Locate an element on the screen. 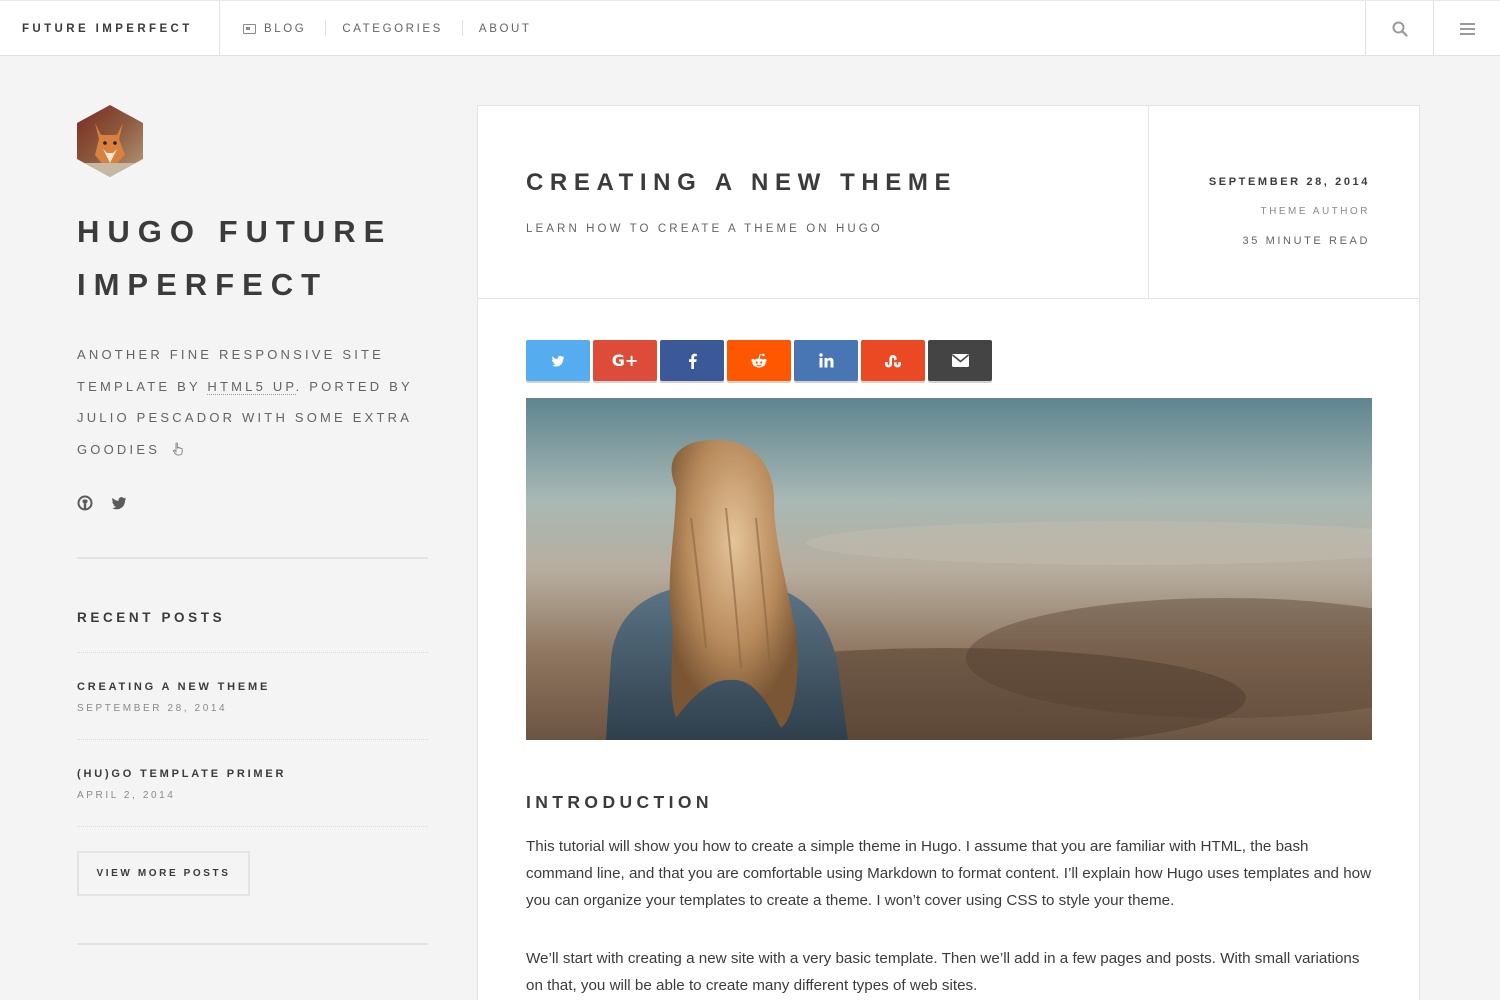  recent-post-date: APRIL 2, 2014 is located at coordinates (126, 795).